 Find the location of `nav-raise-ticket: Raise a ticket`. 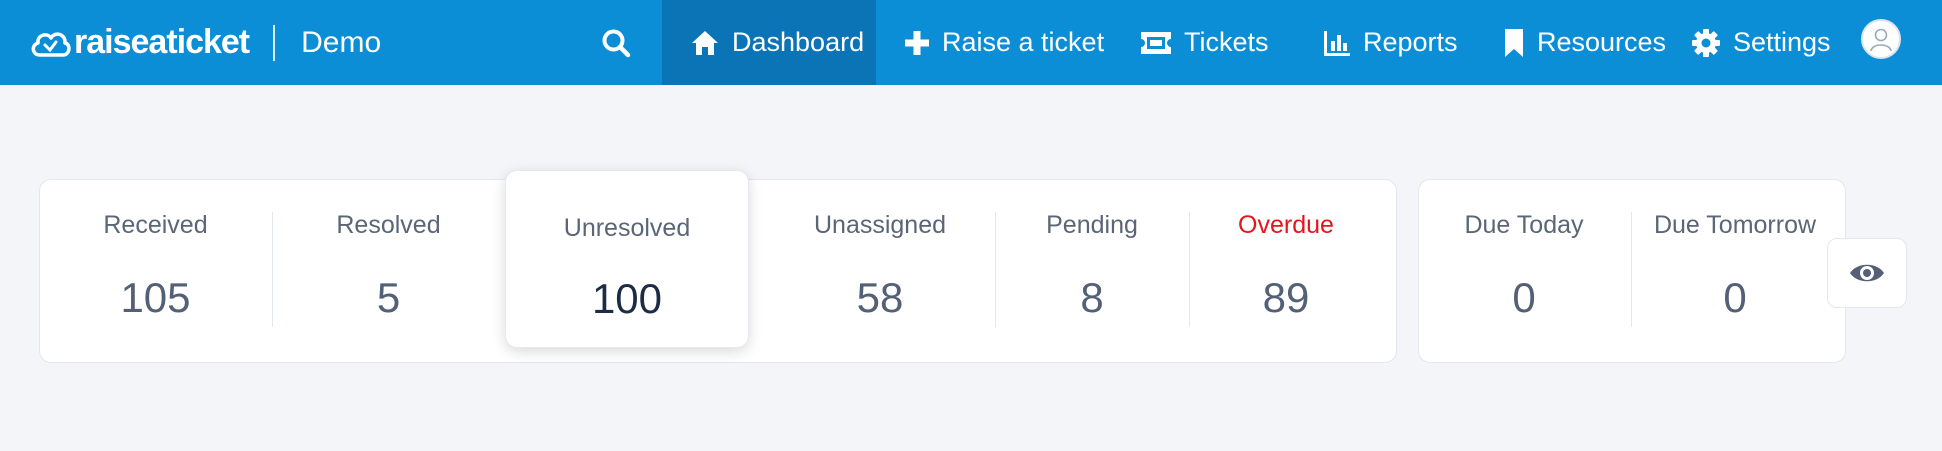

nav-raise-ticket: Raise a ticket is located at coordinates (1004, 42).